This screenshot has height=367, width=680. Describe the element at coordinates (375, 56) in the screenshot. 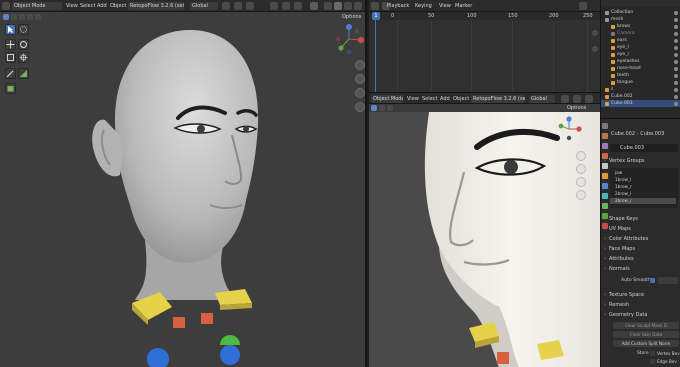

I see `playhead` at that location.